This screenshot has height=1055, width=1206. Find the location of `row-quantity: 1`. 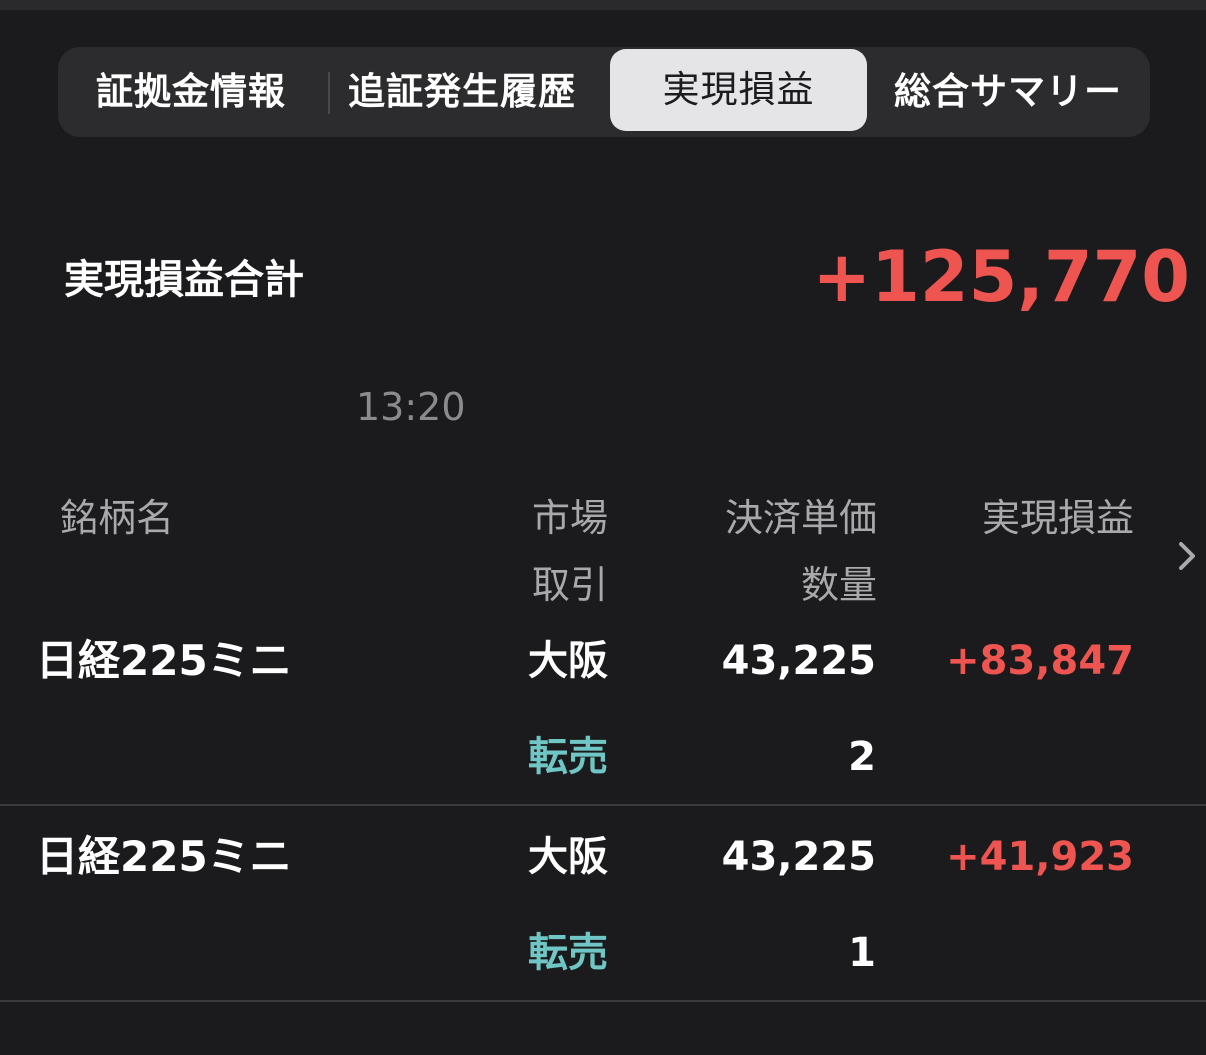

row-quantity: 1 is located at coordinates (862, 953).